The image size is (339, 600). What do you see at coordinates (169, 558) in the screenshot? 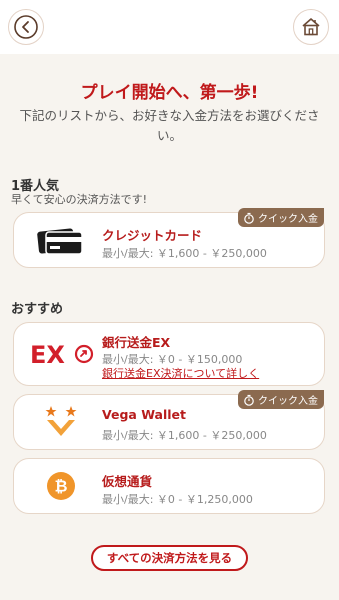
I see `see-all-payment-methods-button: すべての決済方法を見る` at bounding box center [169, 558].